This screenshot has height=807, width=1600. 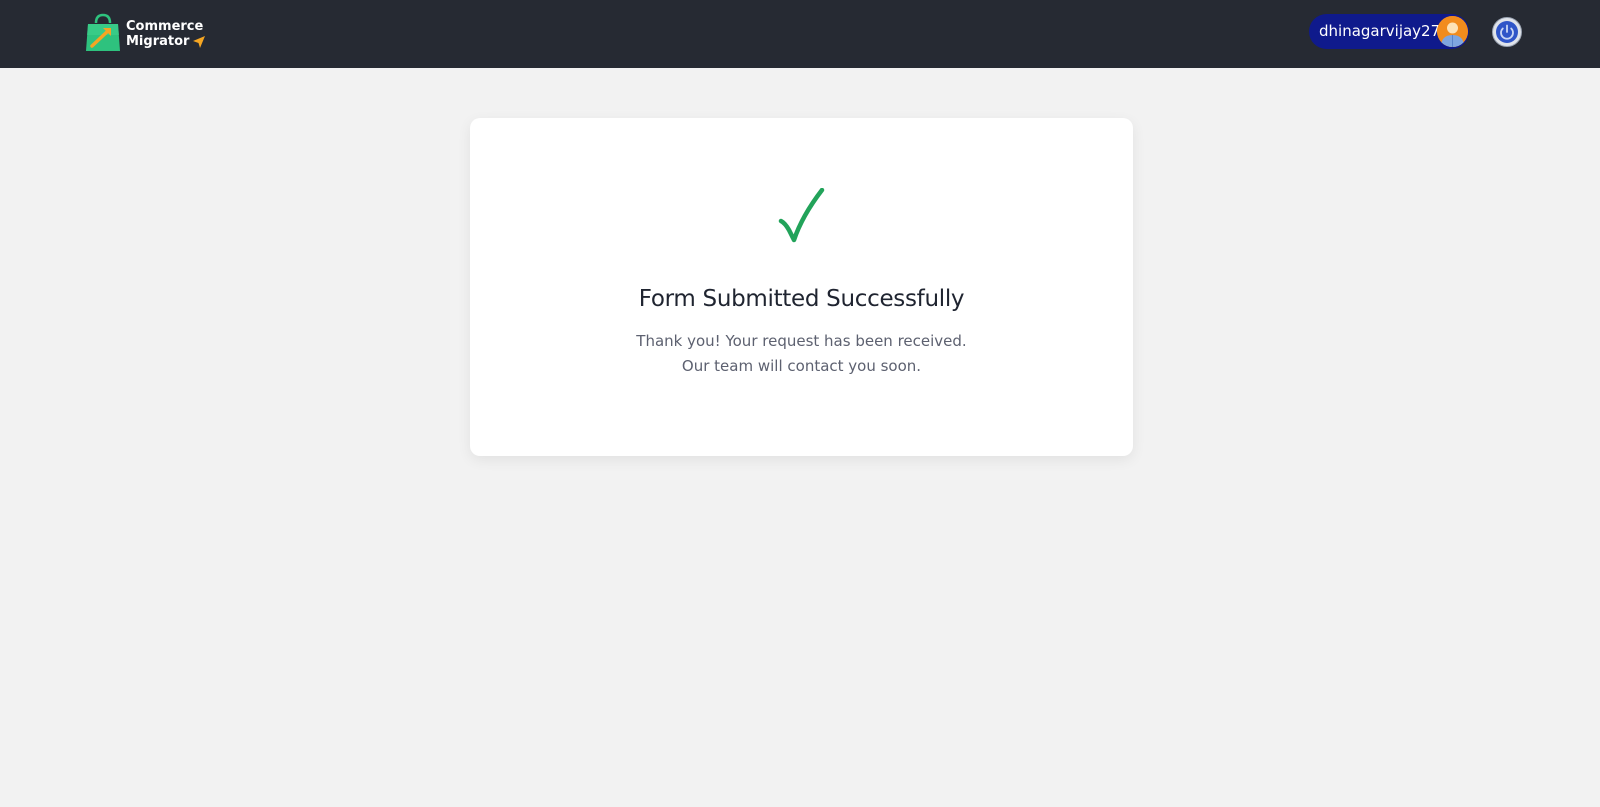 What do you see at coordinates (801, 215) in the screenshot?
I see `checkmark-icon` at bounding box center [801, 215].